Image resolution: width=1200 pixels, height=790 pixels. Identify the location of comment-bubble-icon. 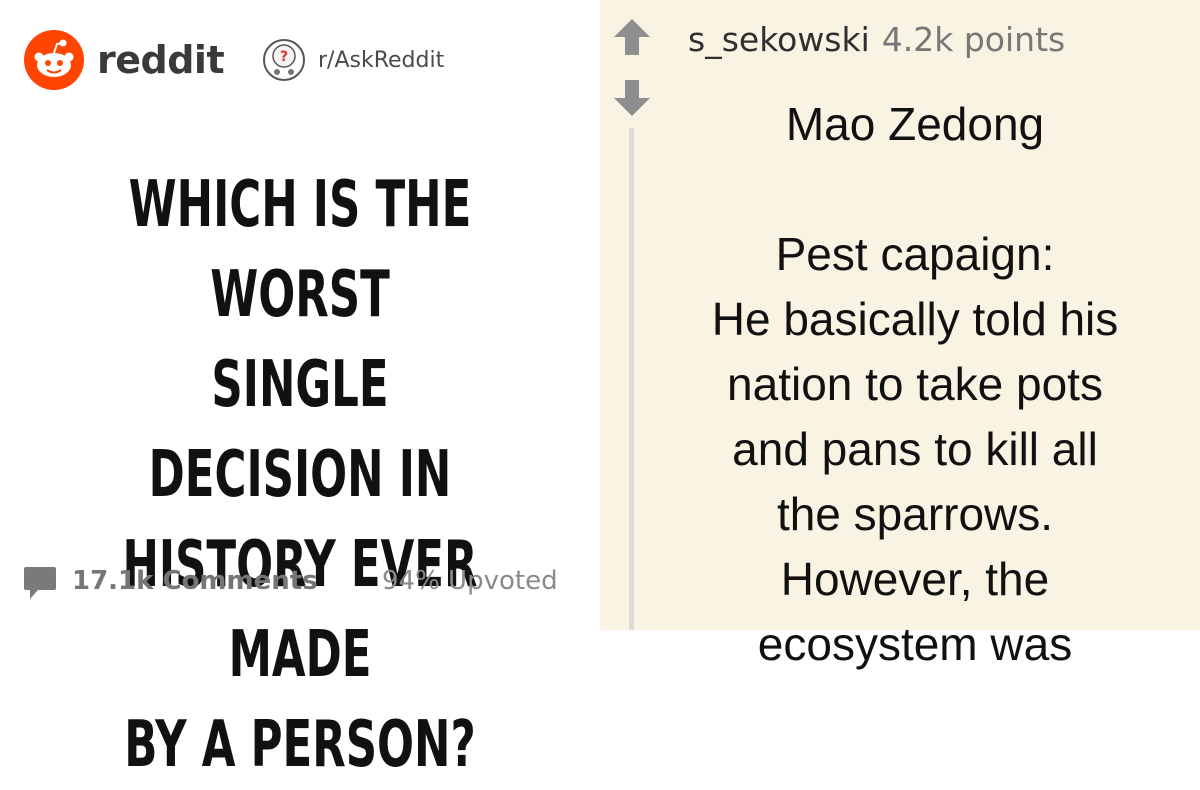
(40, 583).